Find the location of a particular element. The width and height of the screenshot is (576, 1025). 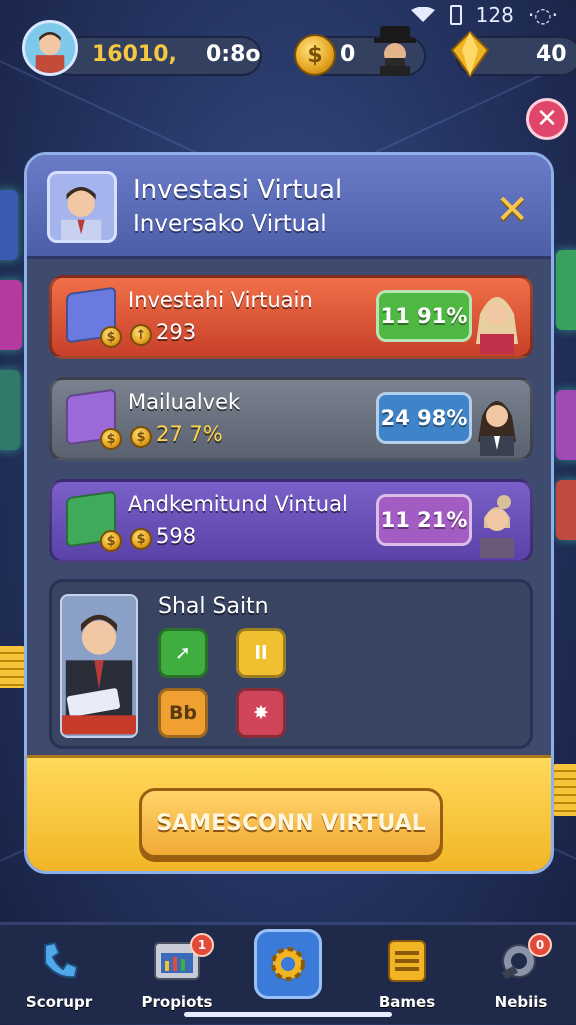

nav-item-nebiis: Nebiis 0 is located at coordinates (521, 975).